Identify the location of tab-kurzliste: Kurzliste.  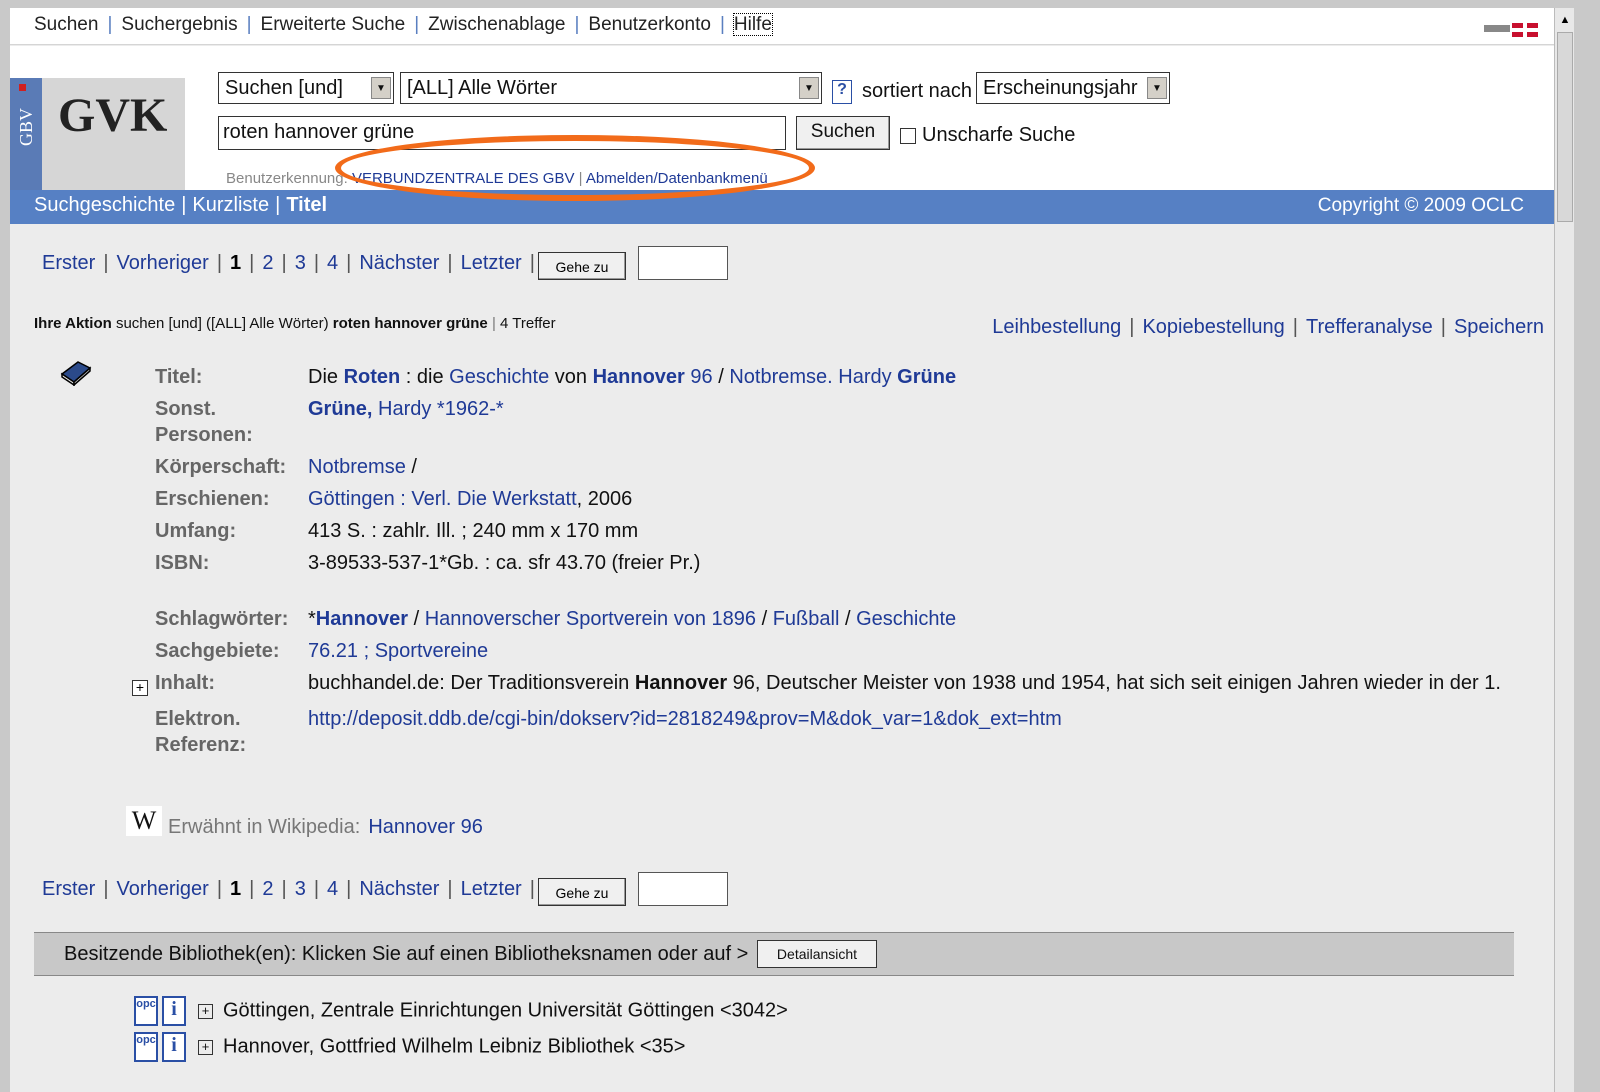
(230, 205).